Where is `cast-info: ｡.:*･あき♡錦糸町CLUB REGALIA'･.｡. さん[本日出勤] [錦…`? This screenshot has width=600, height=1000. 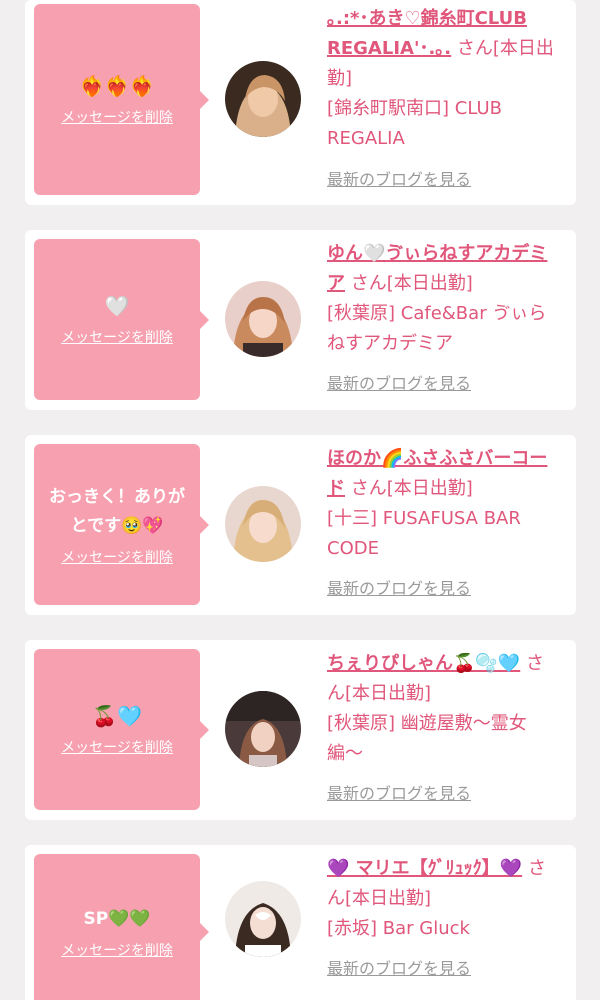
cast-info: ｡.:*･あき♡錦糸町CLUB REGALIA'･.｡. さん[本日出勤] [錦… is located at coordinates (443, 99).